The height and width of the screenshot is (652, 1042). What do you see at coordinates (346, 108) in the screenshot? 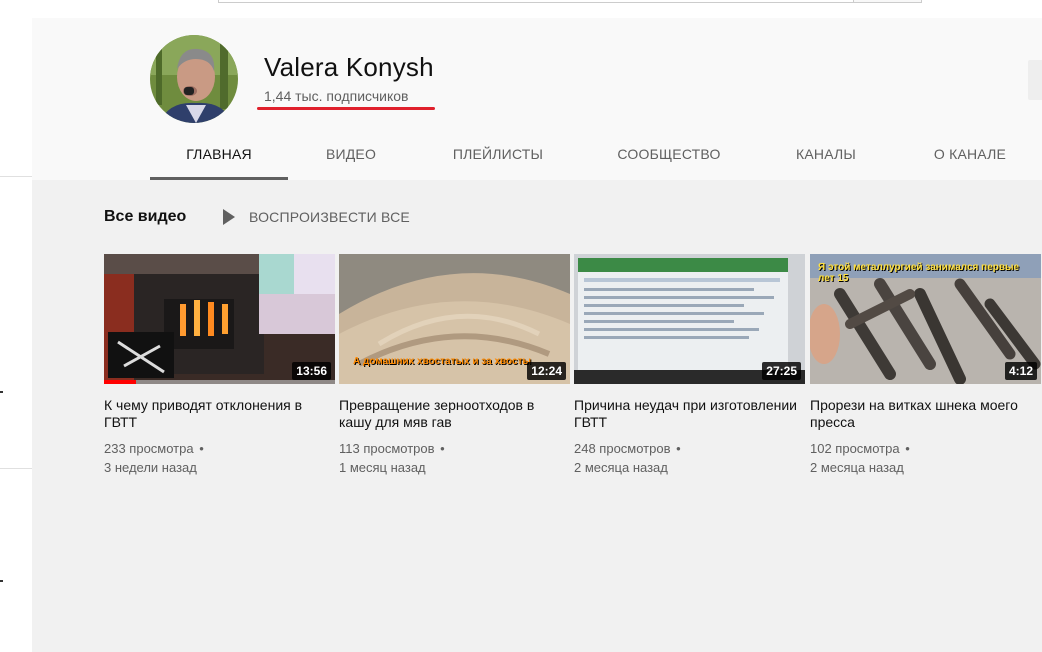
I see `highlight-underline` at bounding box center [346, 108].